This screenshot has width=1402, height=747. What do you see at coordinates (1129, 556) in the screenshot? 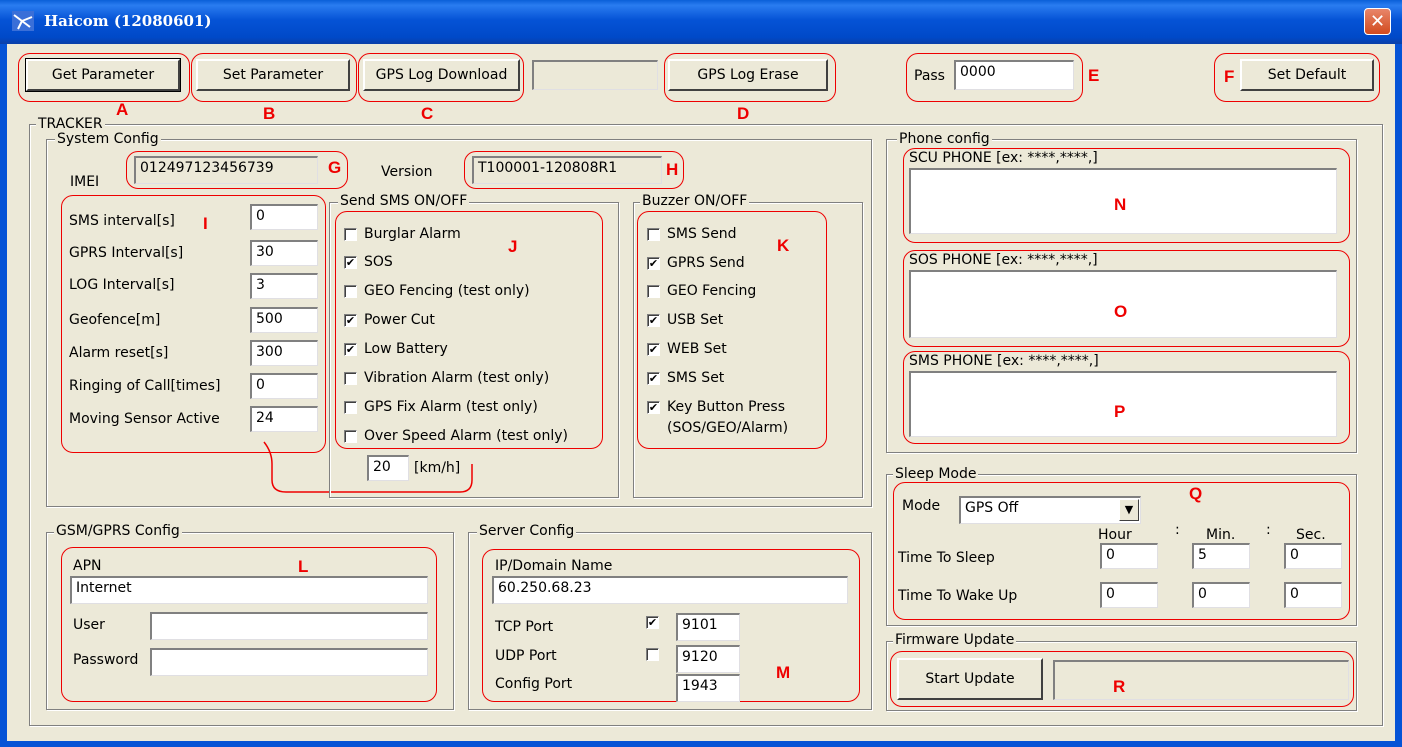
I see `sleep-hour-input: 0` at bounding box center [1129, 556].